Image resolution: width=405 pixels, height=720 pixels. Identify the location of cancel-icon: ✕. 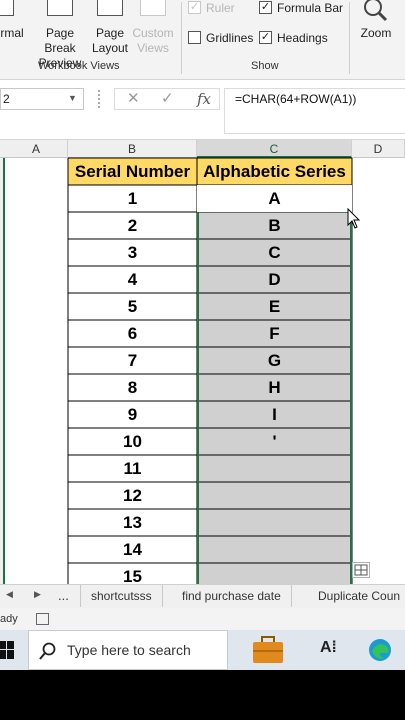
(133, 99).